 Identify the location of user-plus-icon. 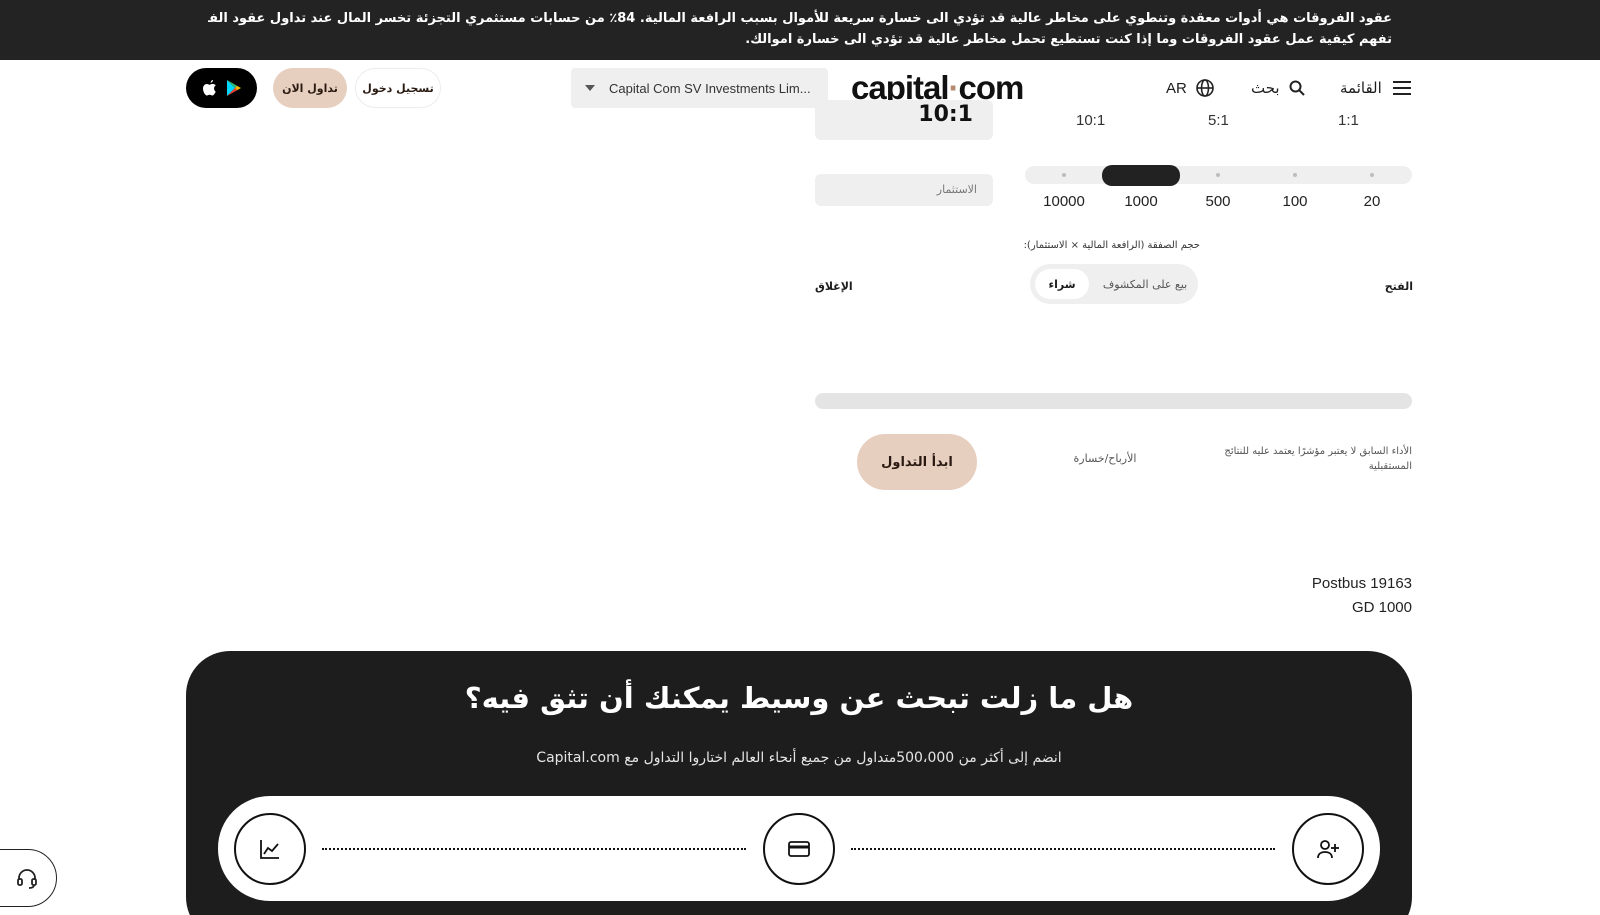
(1328, 849).